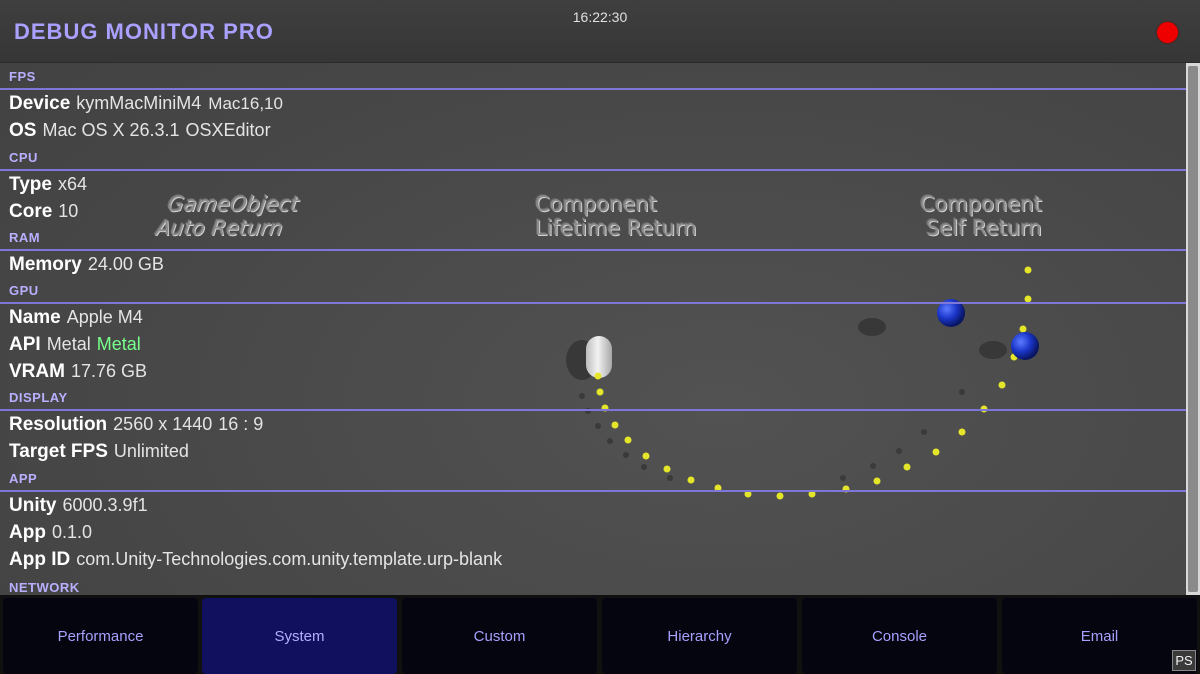 This screenshot has height=674, width=1200. Describe the element at coordinates (593, 583) in the screenshot. I see `section-header-network: NETWORK` at that location.